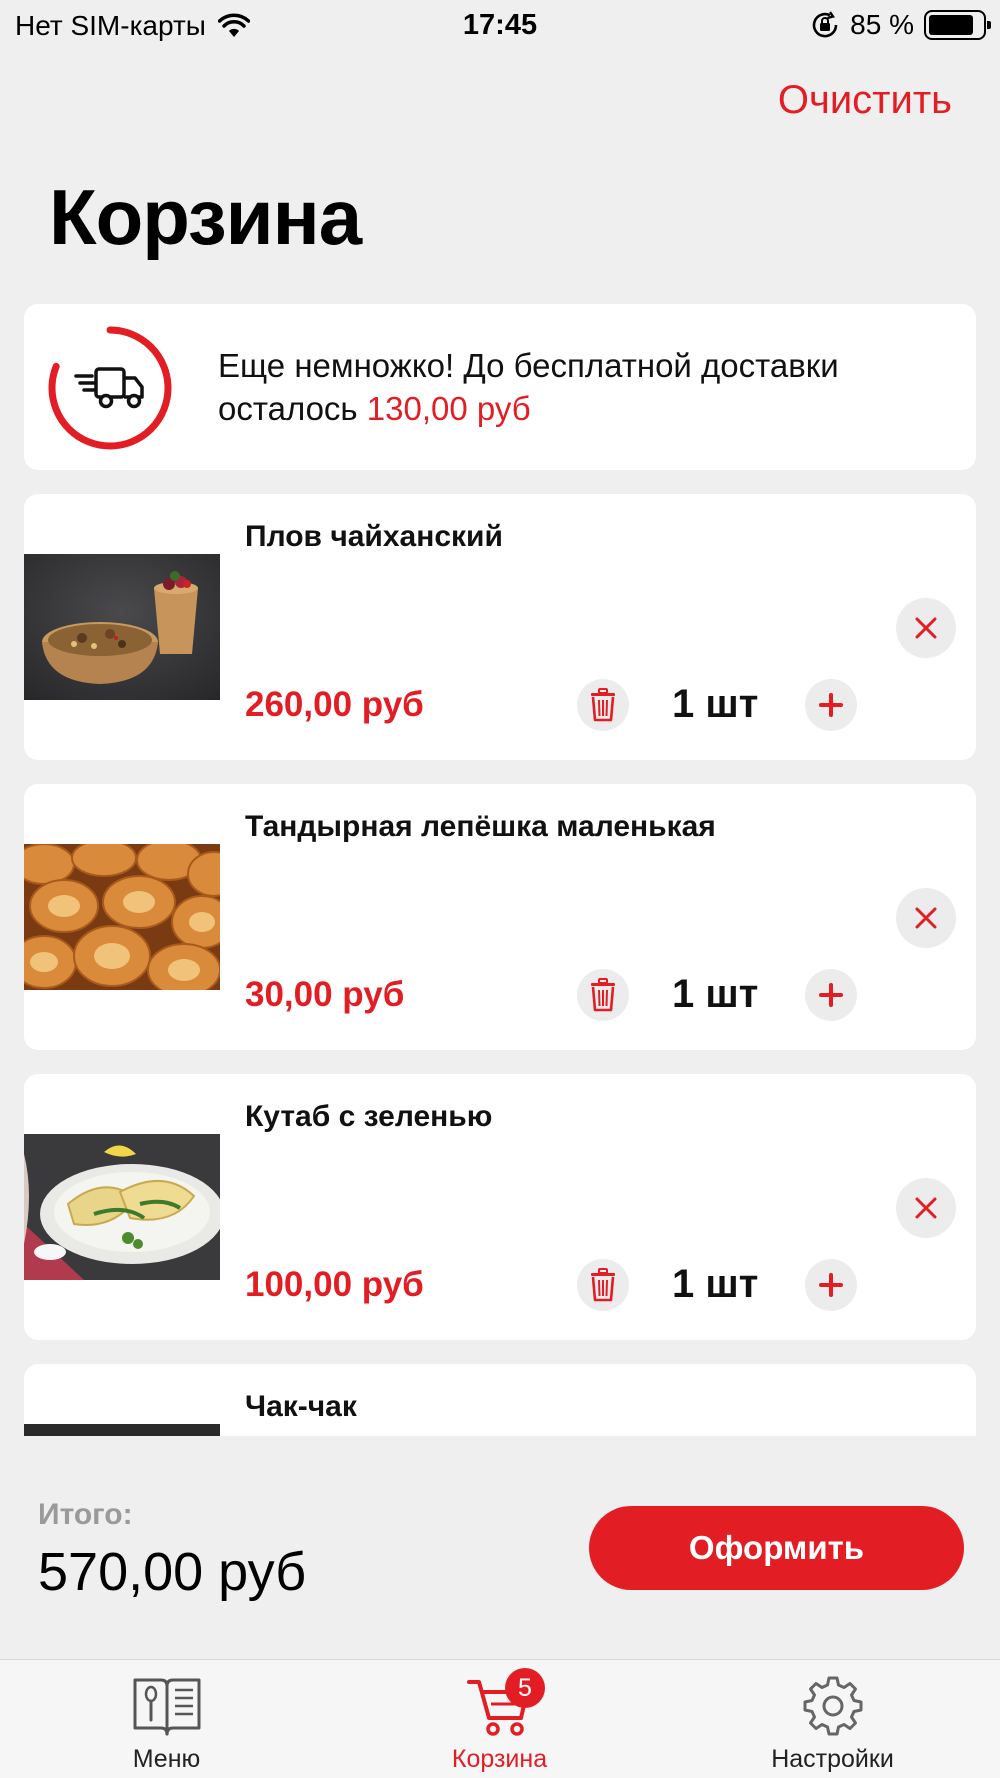  I want to click on cart-item: Плов чайханский 260,00 руб 1 шт, so click(500, 627).